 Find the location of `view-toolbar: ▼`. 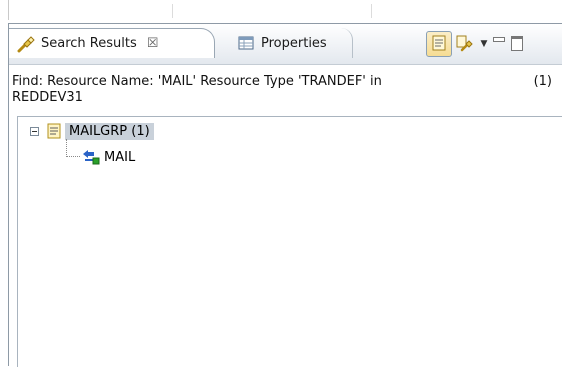

view-toolbar: ▼ is located at coordinates (476, 44).